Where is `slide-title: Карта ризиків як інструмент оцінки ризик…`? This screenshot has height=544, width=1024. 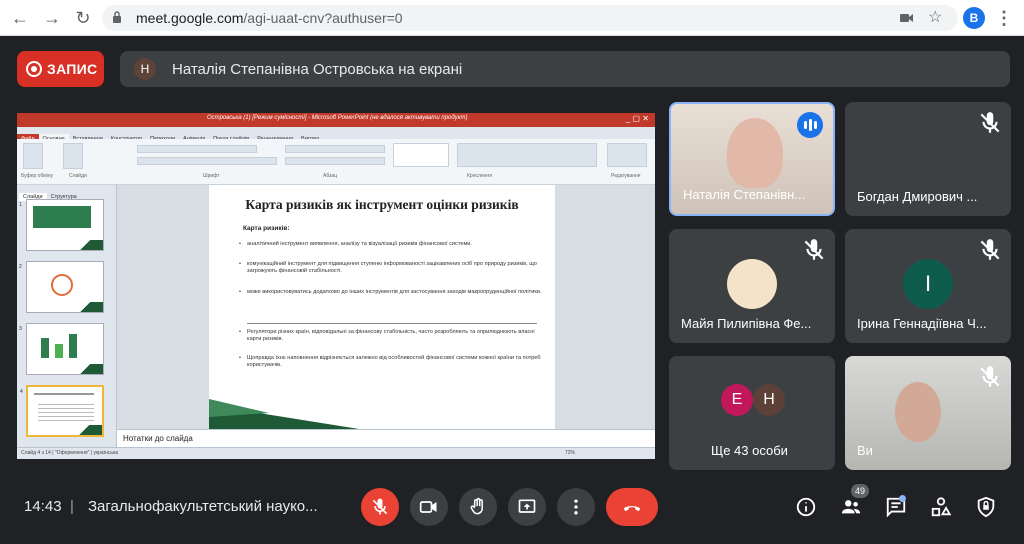
slide-title: Карта ризиків як інструмент оцінки ризик… is located at coordinates (382, 204).